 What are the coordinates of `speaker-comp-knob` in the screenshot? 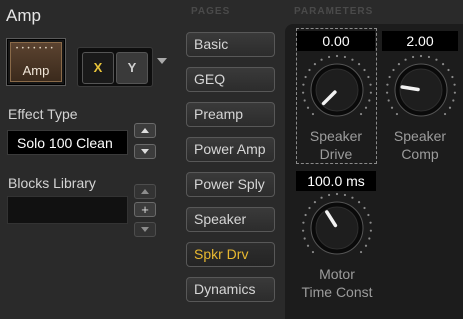 It's located at (421, 90).